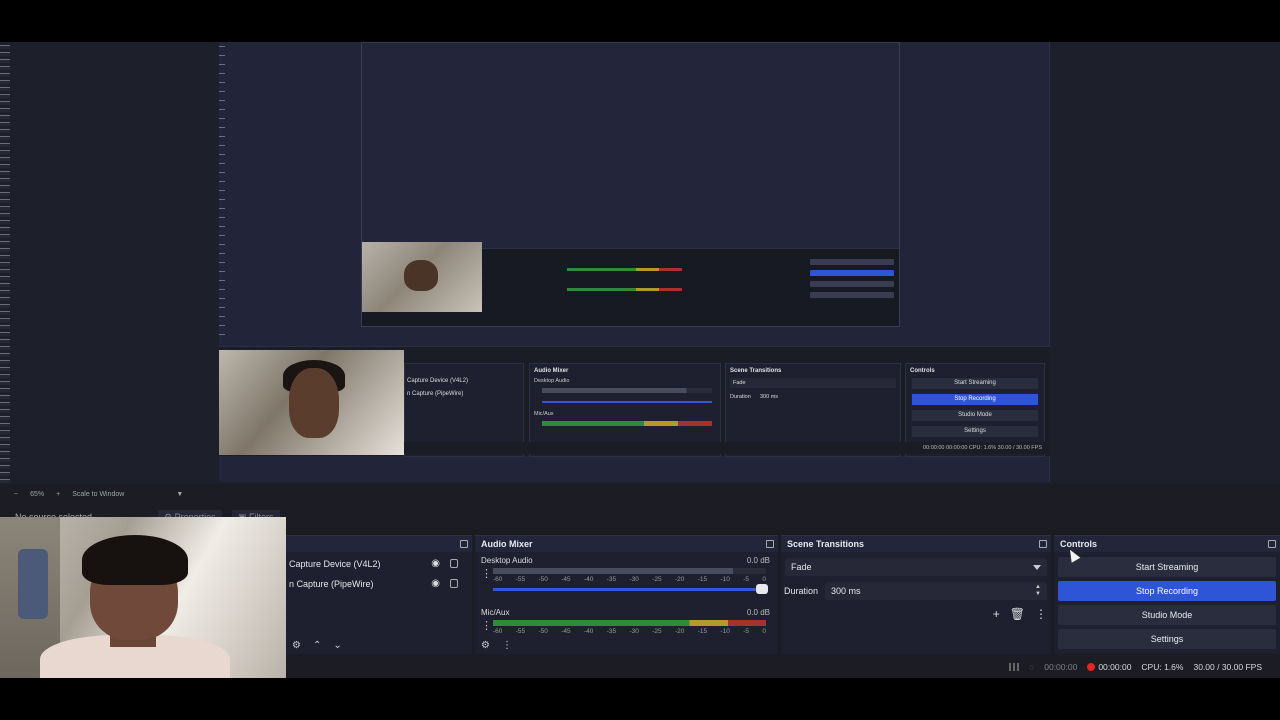 Image resolution: width=1280 pixels, height=720 pixels. Describe the element at coordinates (98, 494) in the screenshot. I see `scale-mode: Scale to Window` at that location.